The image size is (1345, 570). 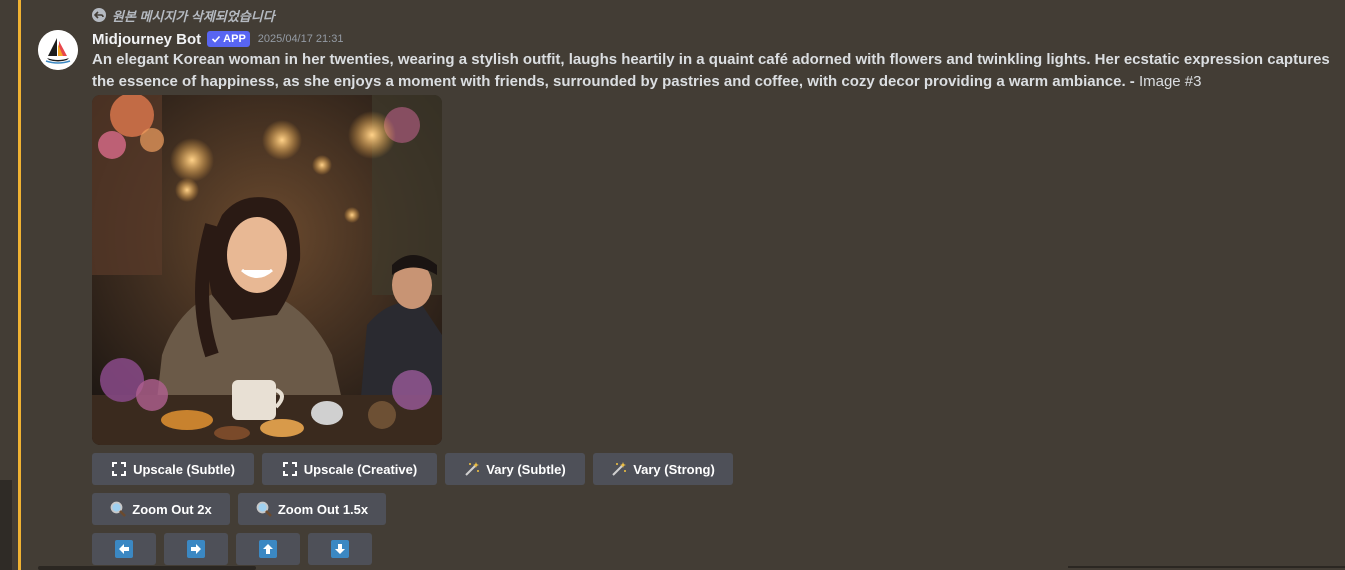 I want to click on reply-deleted-text: 원본 메시지가 삭제되었습니다, so click(x=193, y=16).